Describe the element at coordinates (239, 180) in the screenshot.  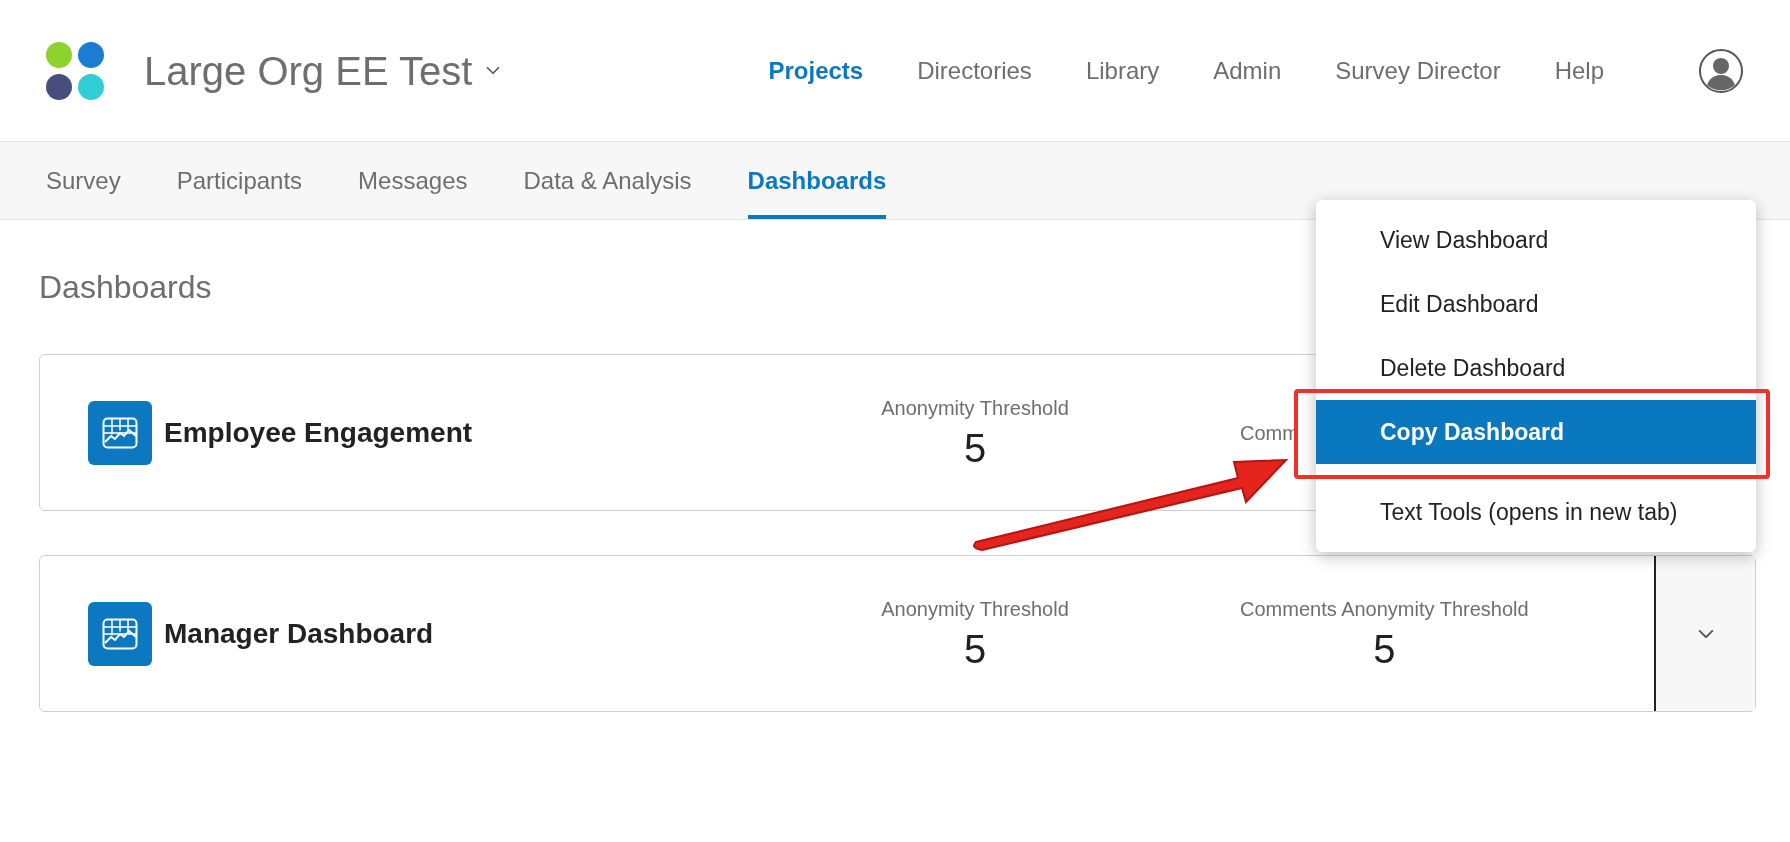
I see `tab: Participants` at that location.